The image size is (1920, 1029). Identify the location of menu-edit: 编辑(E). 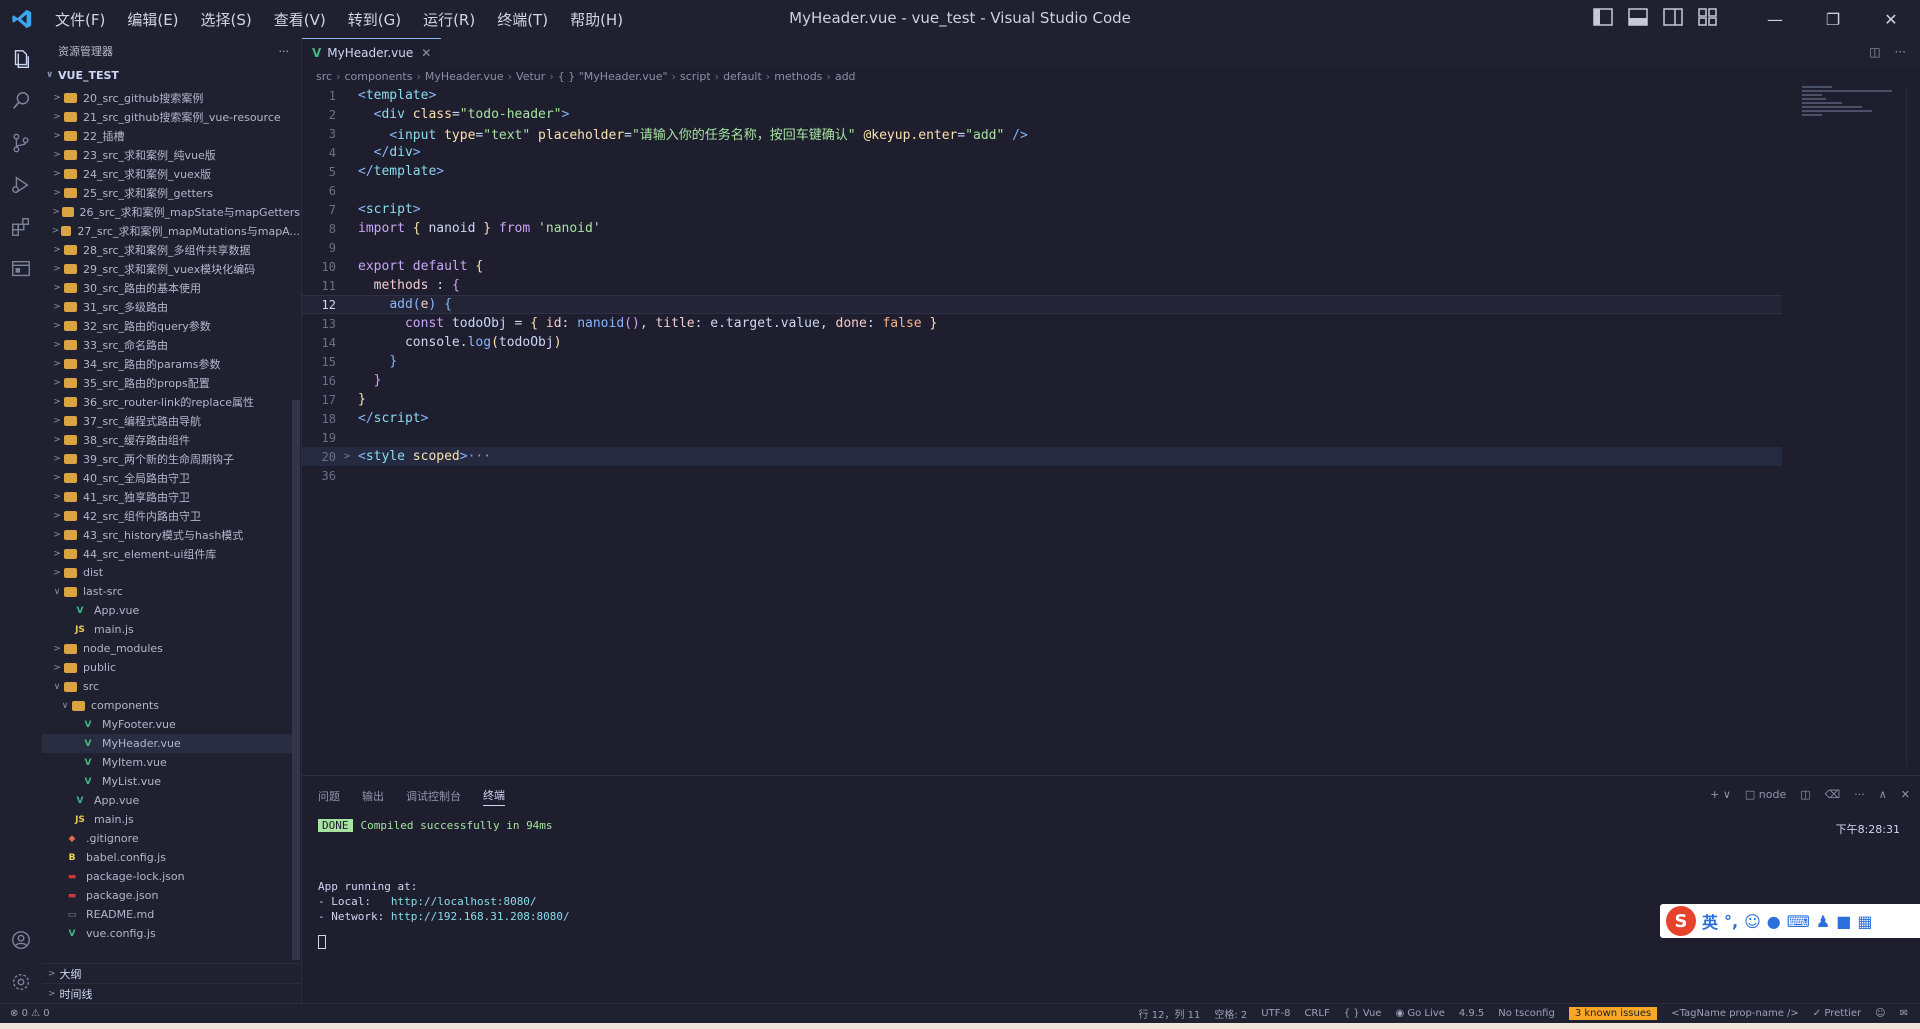
(152, 19).